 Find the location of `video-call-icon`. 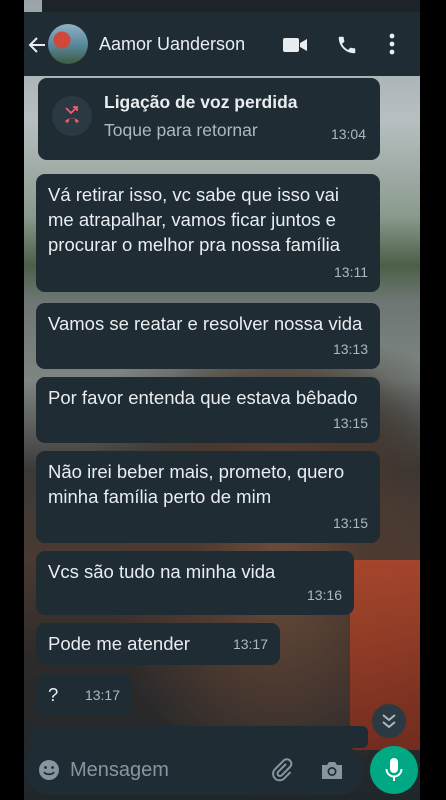

video-call-icon is located at coordinates (295, 45).